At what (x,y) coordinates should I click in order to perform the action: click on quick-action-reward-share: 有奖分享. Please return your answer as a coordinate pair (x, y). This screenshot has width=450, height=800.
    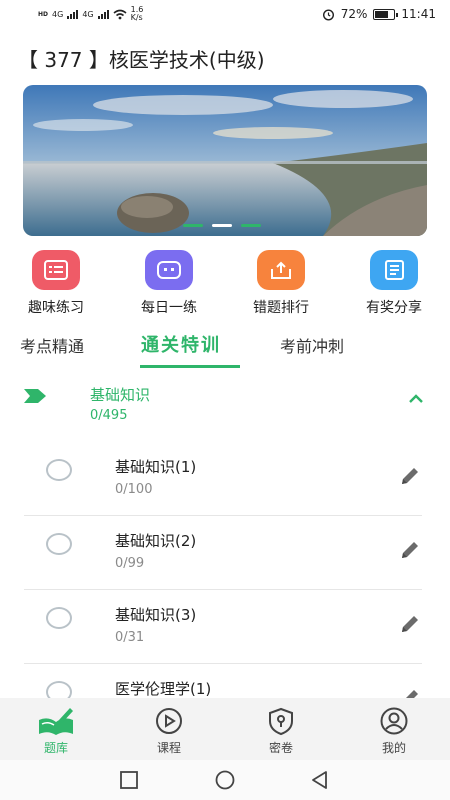
    Looking at the image, I should click on (394, 283).